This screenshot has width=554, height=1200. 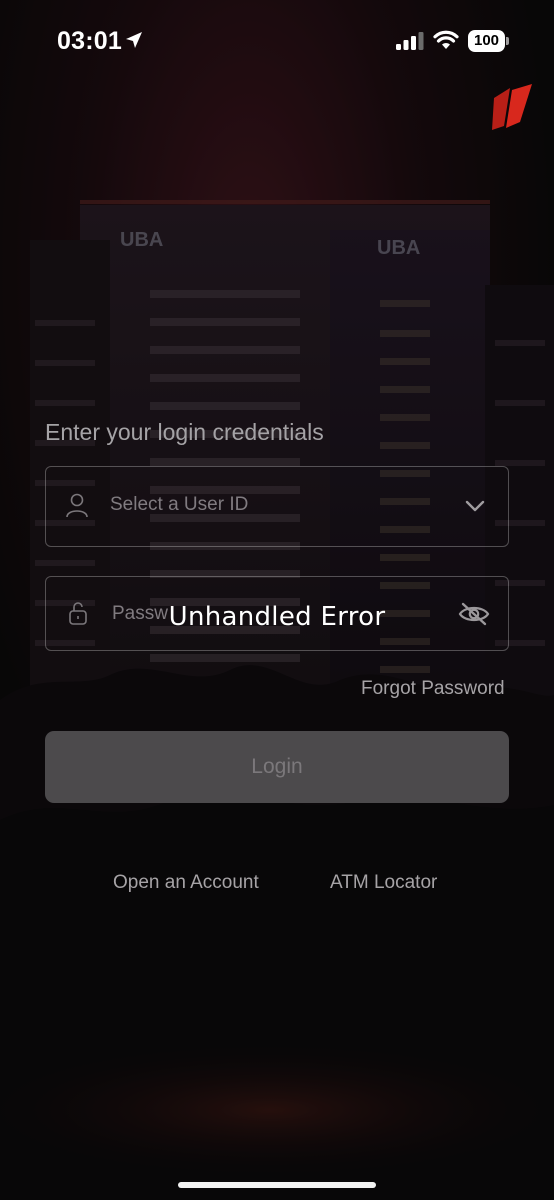 I want to click on wifi-icon, so click(x=446, y=39).